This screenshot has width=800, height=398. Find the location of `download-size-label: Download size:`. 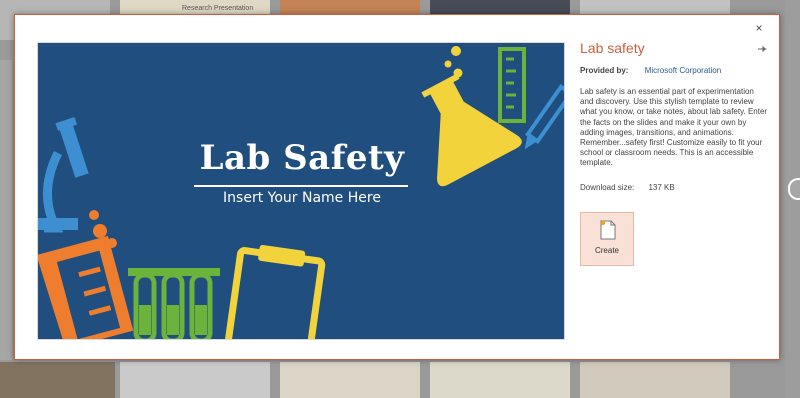

download-size-label: Download size: is located at coordinates (607, 187).